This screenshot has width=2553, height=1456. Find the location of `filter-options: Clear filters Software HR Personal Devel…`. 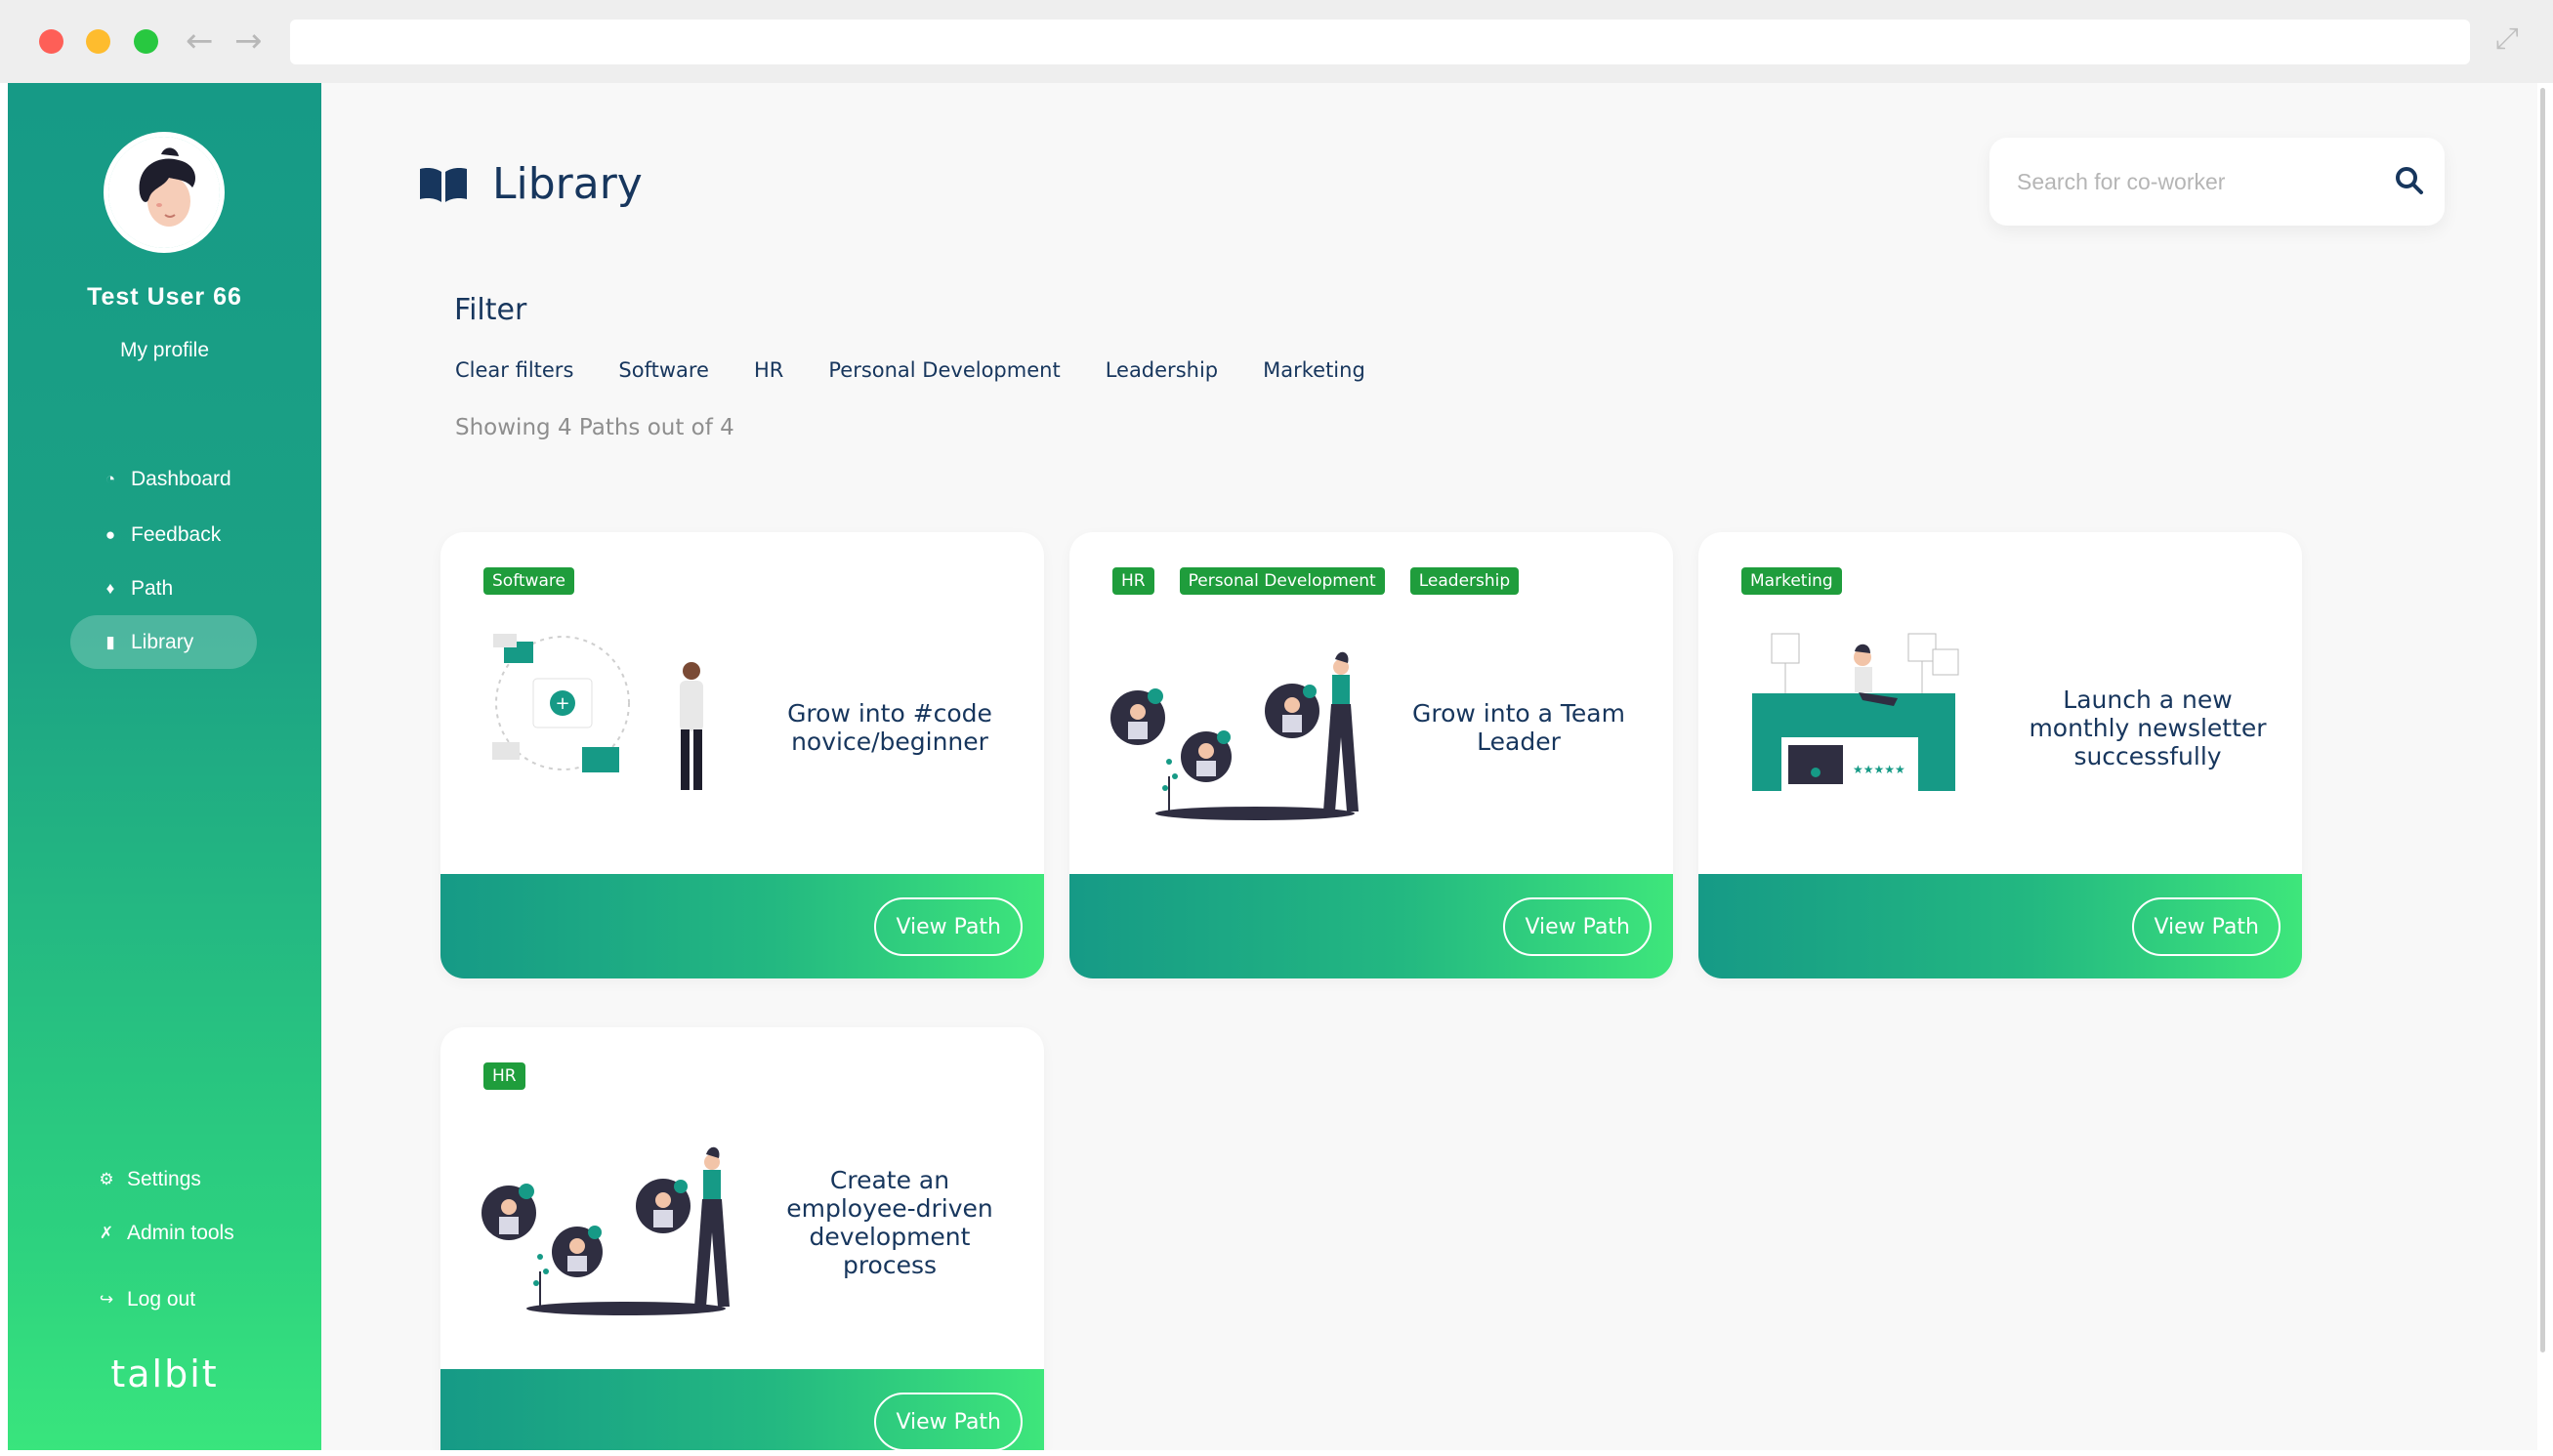

filter-options: Clear filters Software HR Personal Devel… is located at coordinates (932, 370).